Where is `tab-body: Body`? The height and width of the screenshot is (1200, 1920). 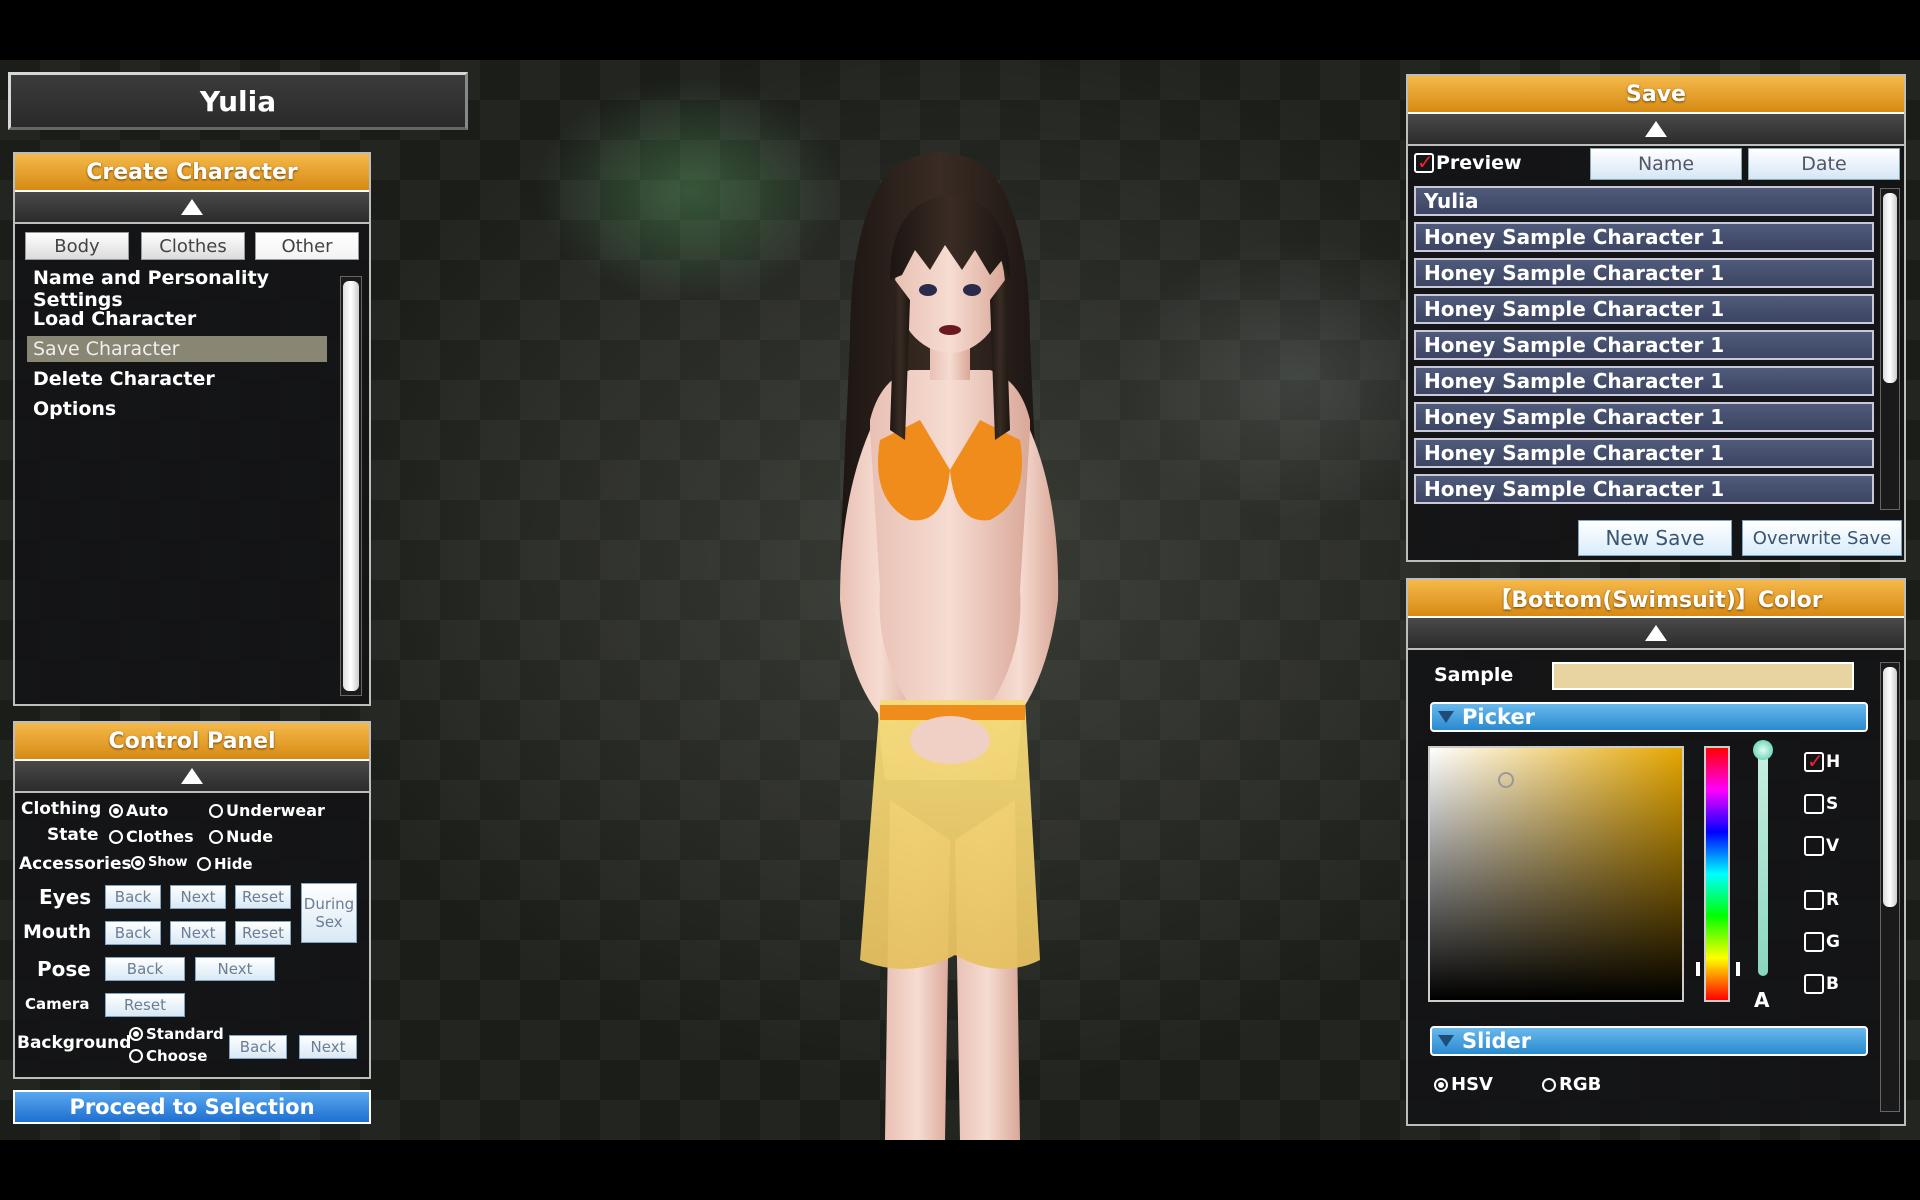 tab-body: Body is located at coordinates (77, 246).